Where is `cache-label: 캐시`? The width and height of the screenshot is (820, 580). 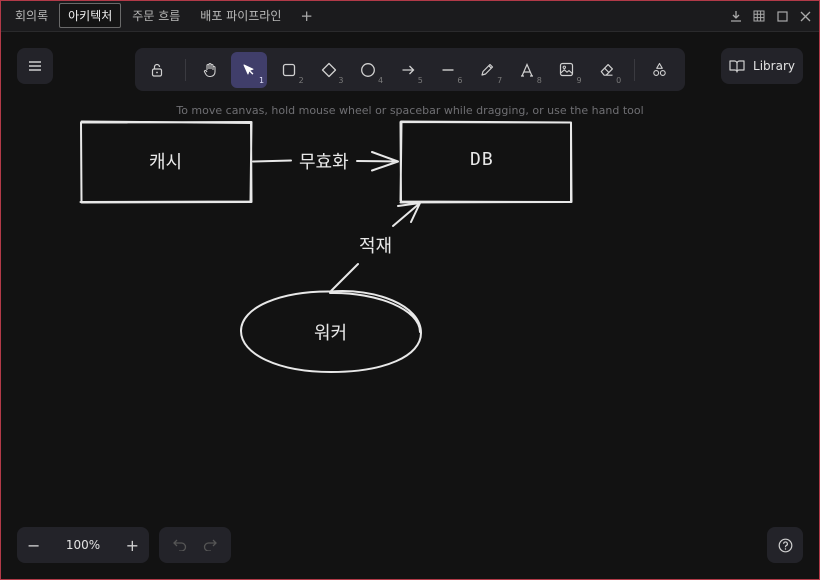
cache-label: 캐시 is located at coordinates (166, 162).